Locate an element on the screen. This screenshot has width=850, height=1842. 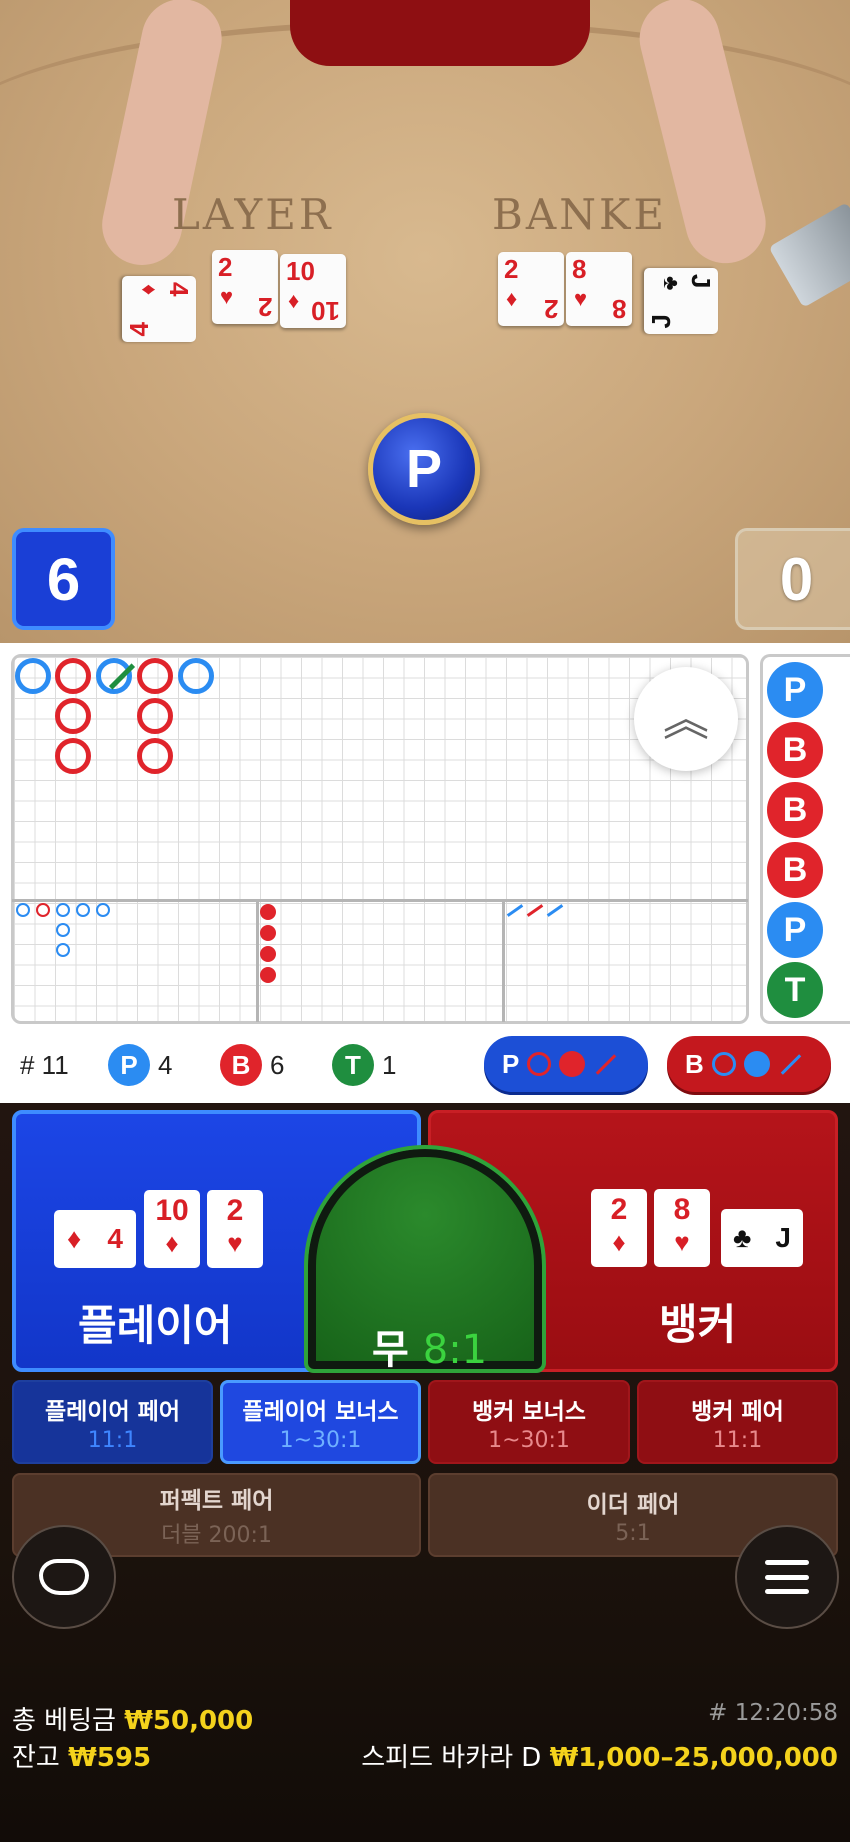
menu-button is located at coordinates (787, 1577).